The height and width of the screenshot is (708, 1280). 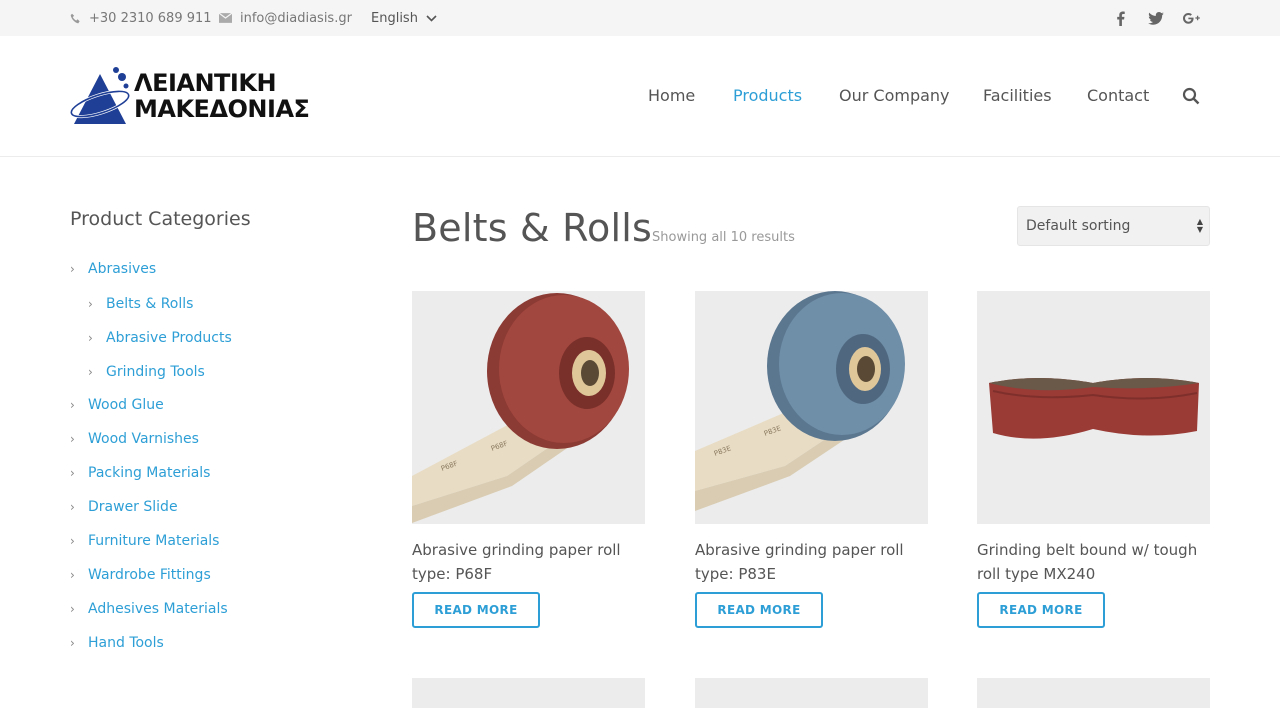 I want to click on category-packing-materials: › Packing Materials, so click(x=140, y=473).